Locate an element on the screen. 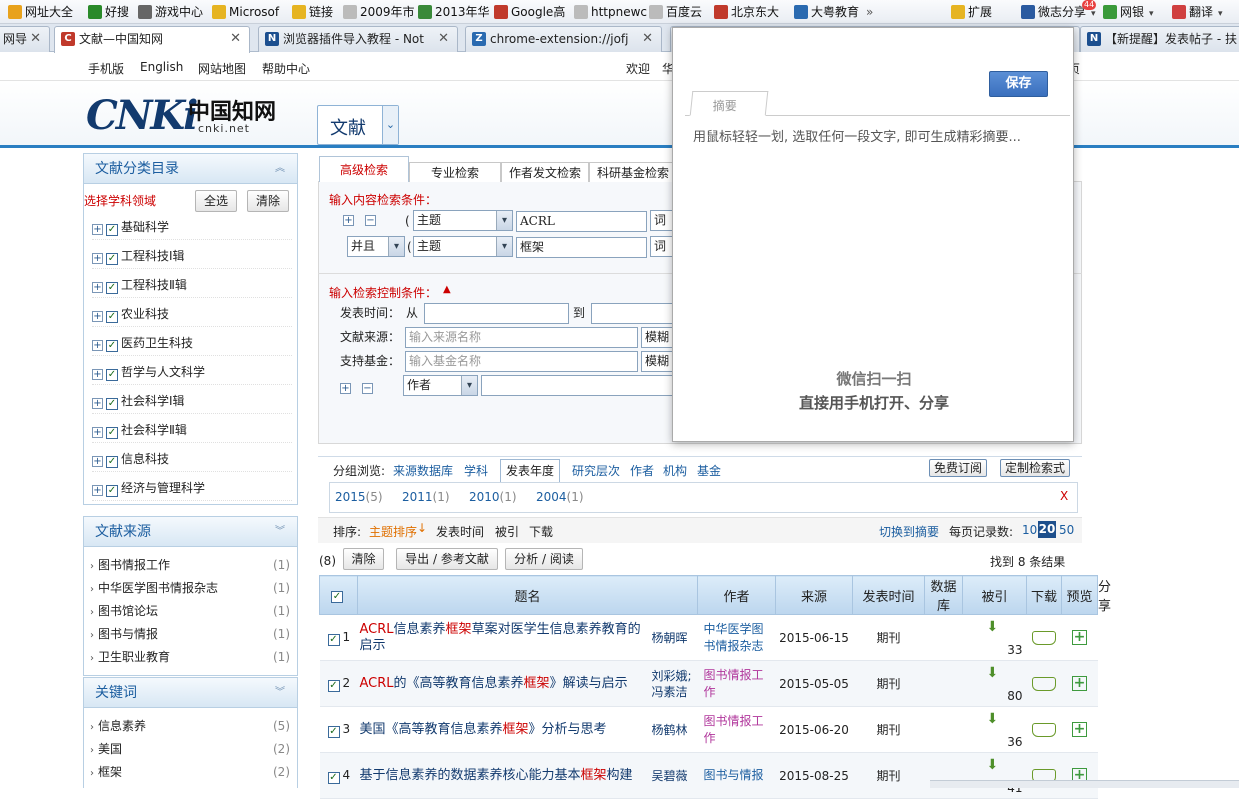 The width and height of the screenshot is (1239, 799). bookmarks-more-icon: » is located at coordinates (869, 12).